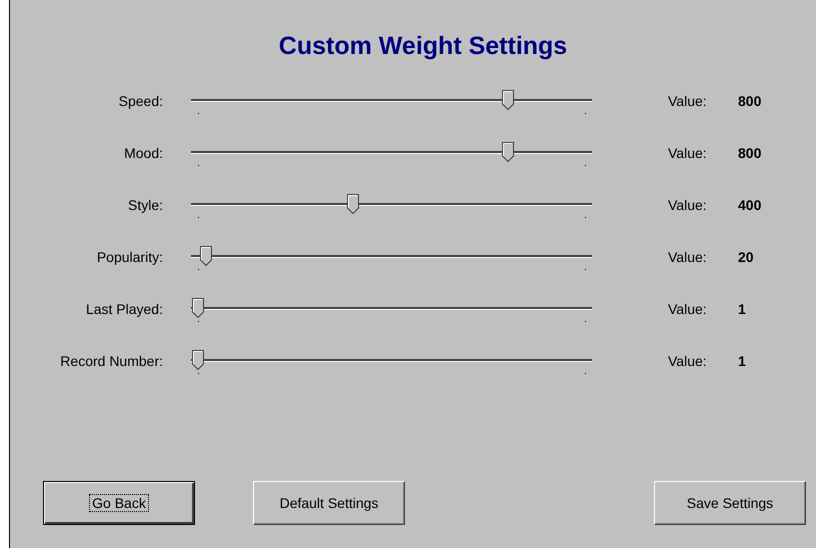  I want to click on slider-label: Mood:, so click(143, 153).